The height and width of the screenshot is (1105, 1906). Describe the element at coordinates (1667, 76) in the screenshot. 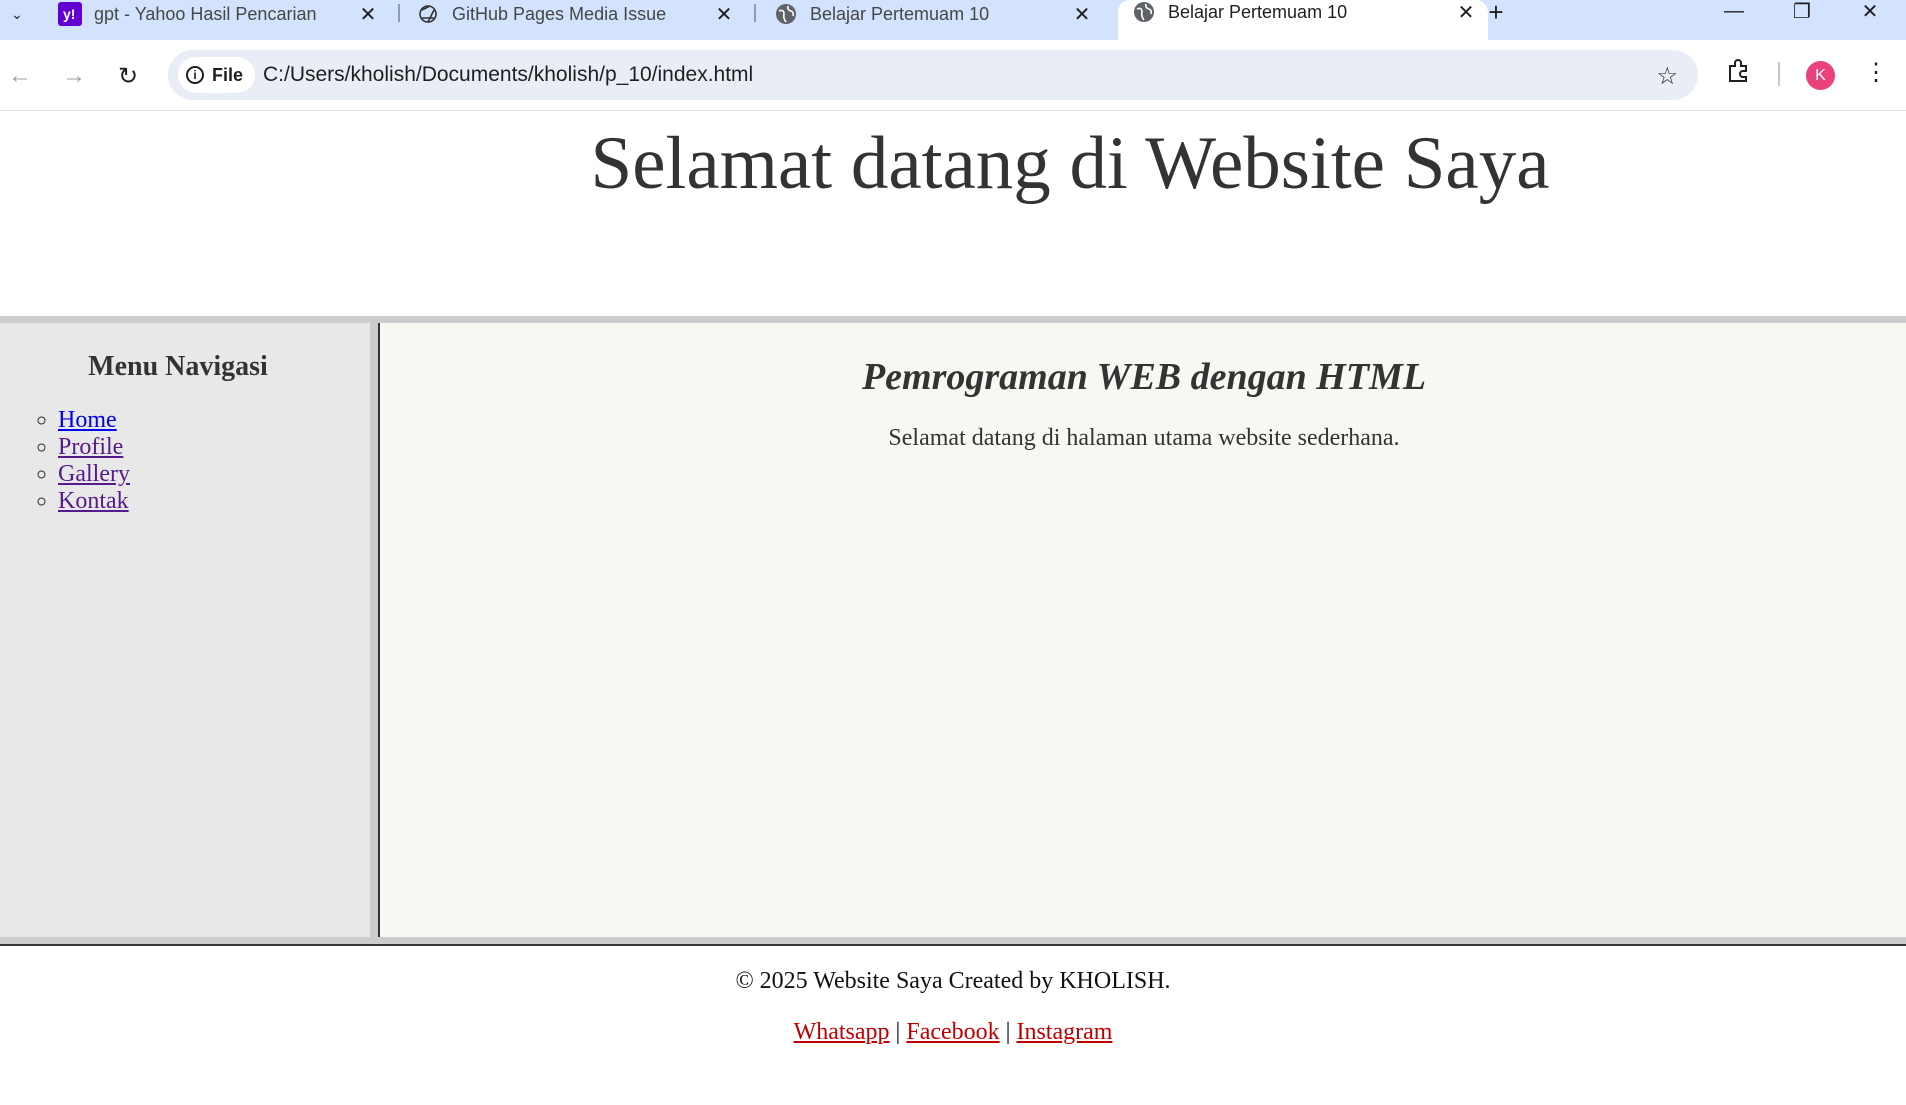

I see `bookmark-star-icon: ☆` at that location.